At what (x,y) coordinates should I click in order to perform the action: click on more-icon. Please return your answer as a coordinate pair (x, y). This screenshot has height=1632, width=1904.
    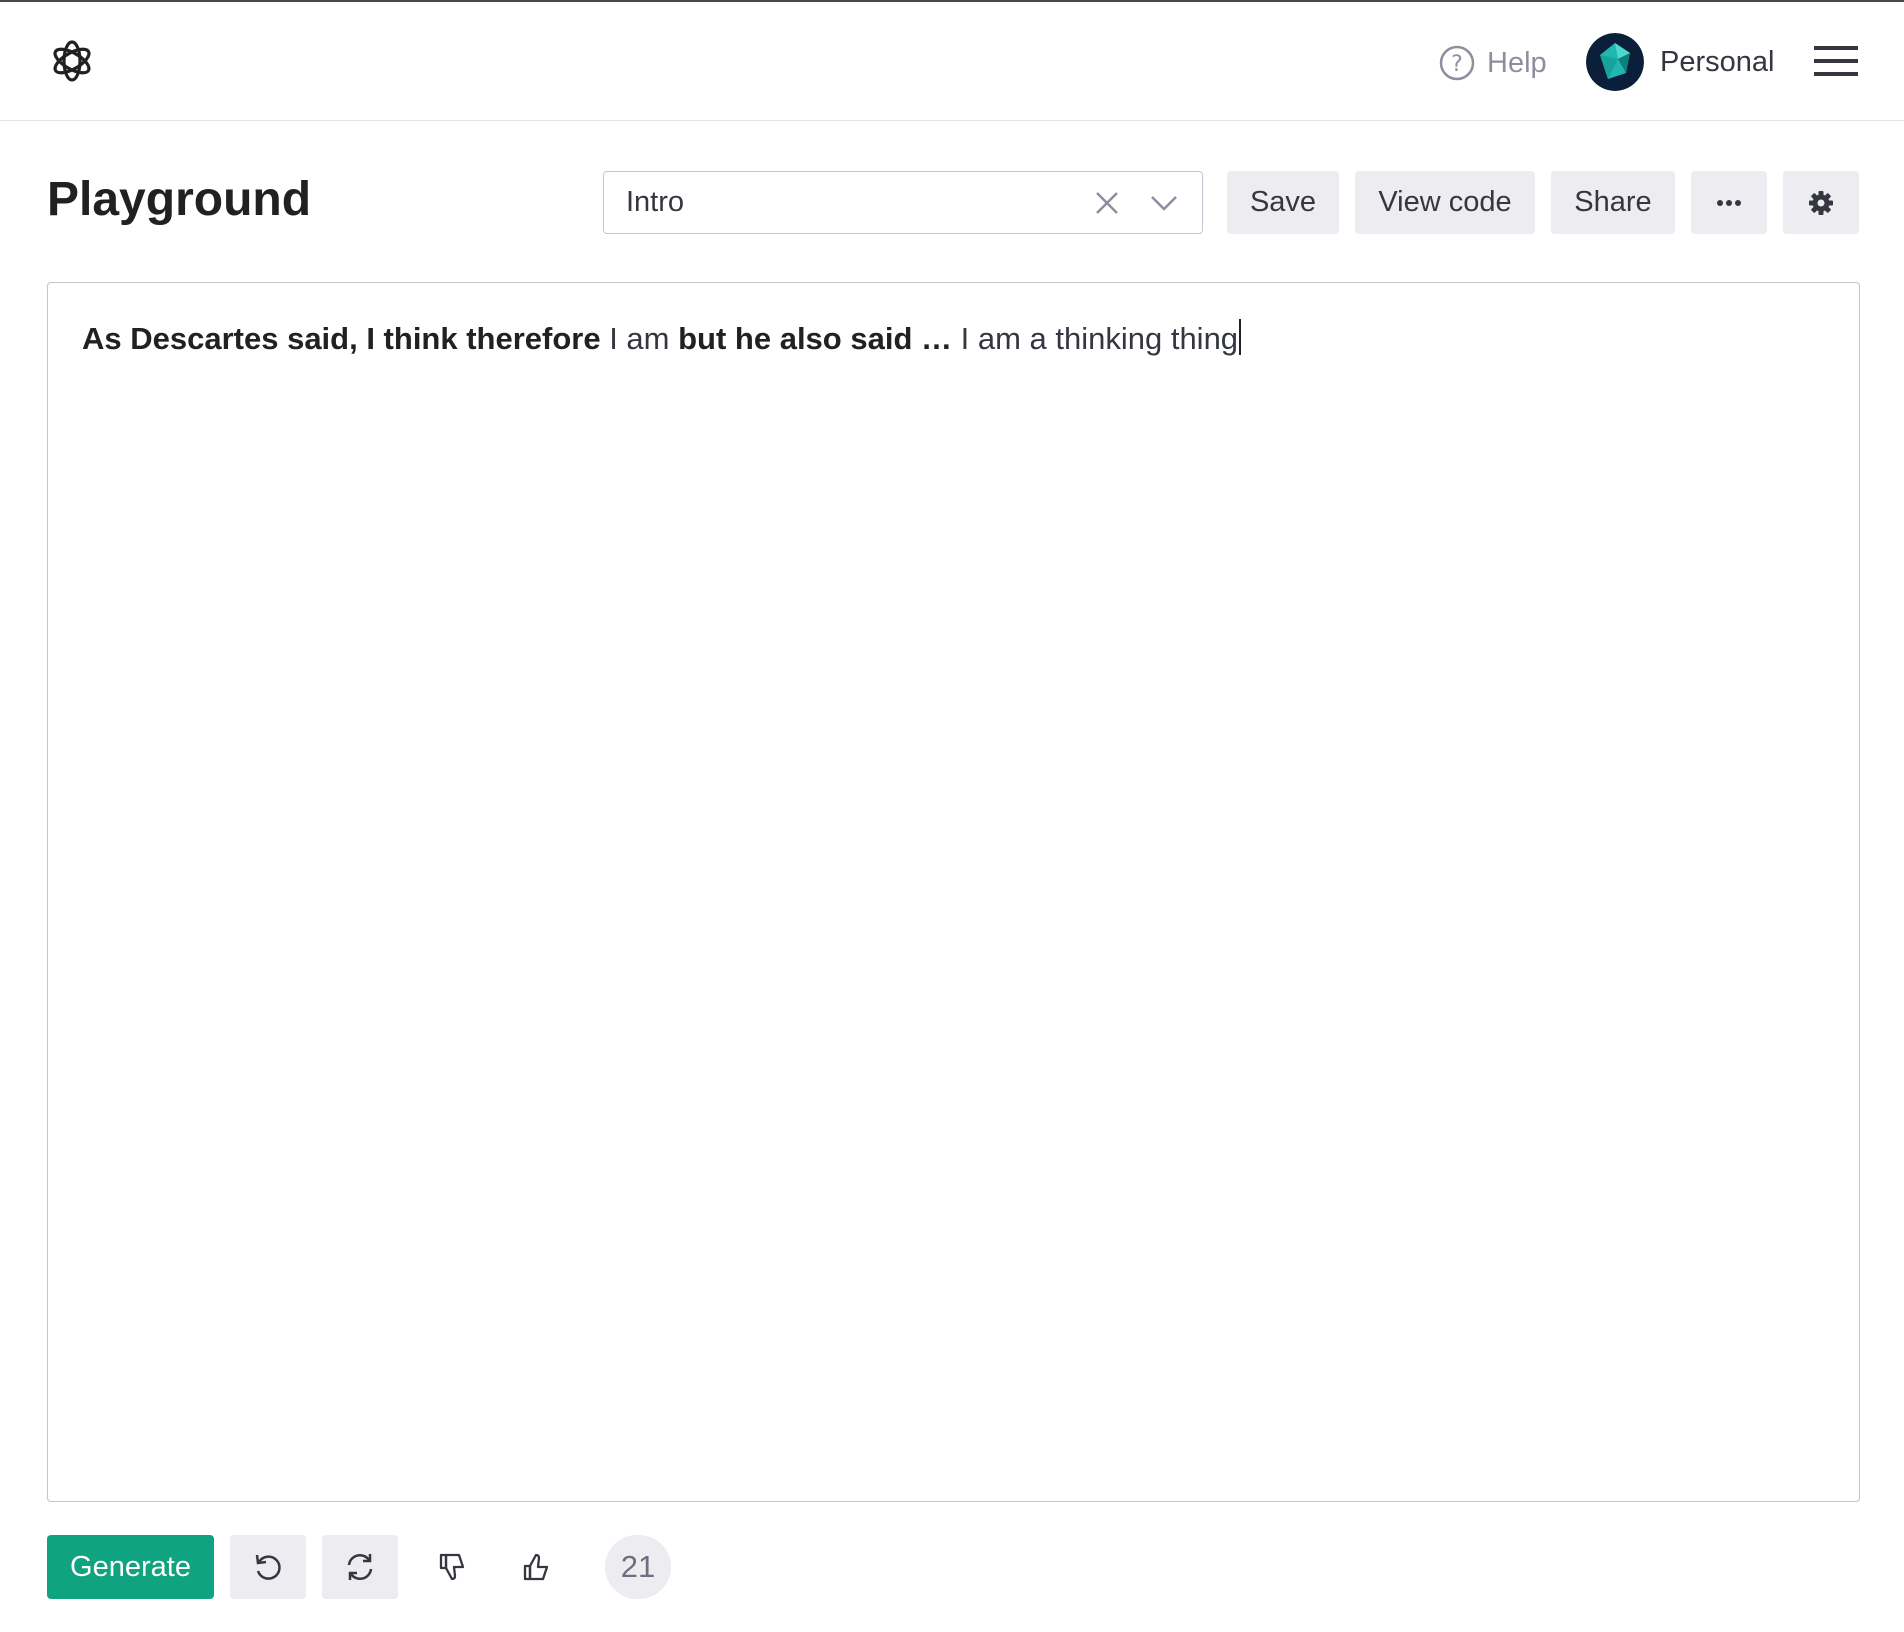
    Looking at the image, I should click on (1729, 202).